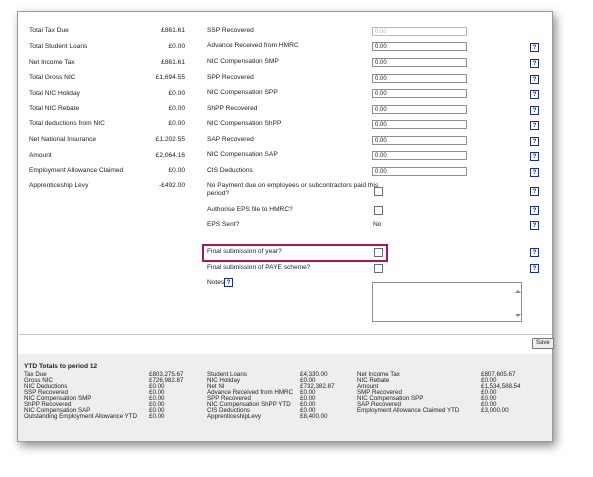 This screenshot has width=593, height=477. Describe the element at coordinates (170, 139) in the screenshot. I see `summary-value: £1,202.55` at that location.